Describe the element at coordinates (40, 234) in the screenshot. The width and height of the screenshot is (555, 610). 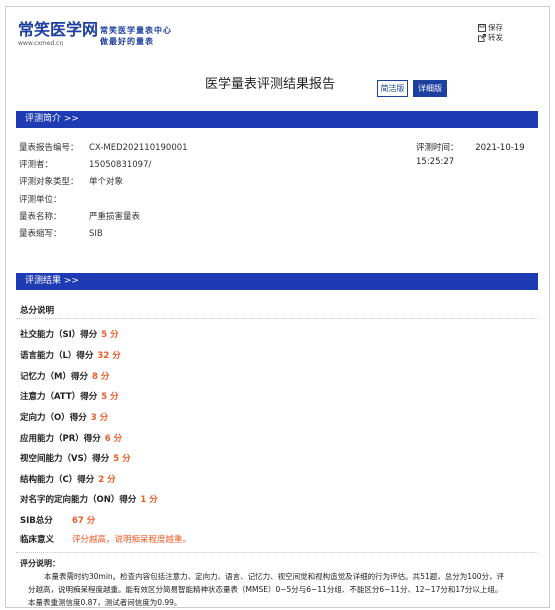
I see `info-label: 量表缩写：` at that location.